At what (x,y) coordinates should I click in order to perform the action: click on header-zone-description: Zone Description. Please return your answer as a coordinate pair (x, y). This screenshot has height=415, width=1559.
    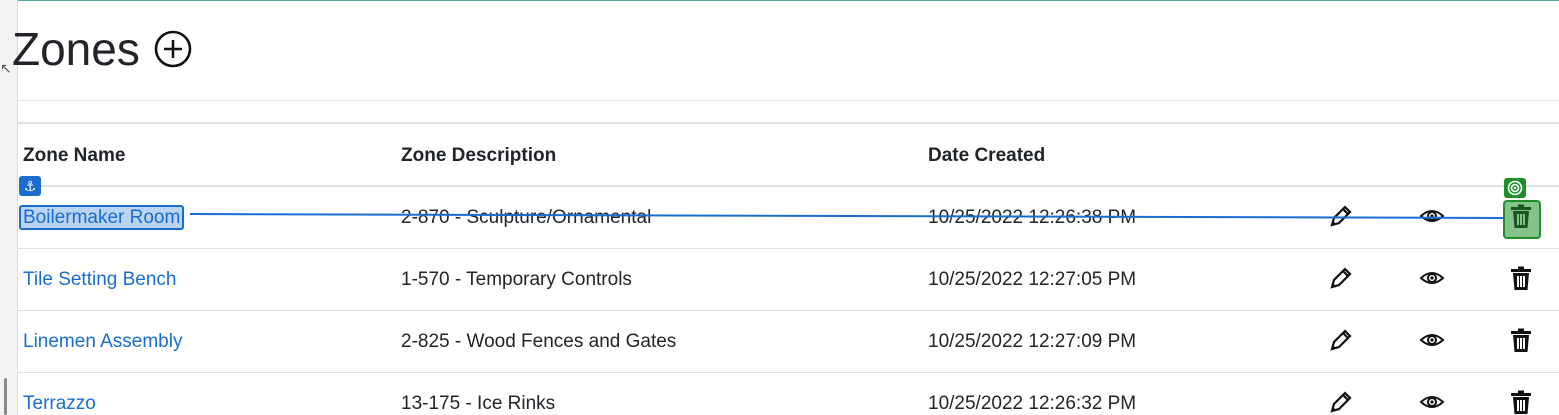
    Looking at the image, I should click on (478, 156).